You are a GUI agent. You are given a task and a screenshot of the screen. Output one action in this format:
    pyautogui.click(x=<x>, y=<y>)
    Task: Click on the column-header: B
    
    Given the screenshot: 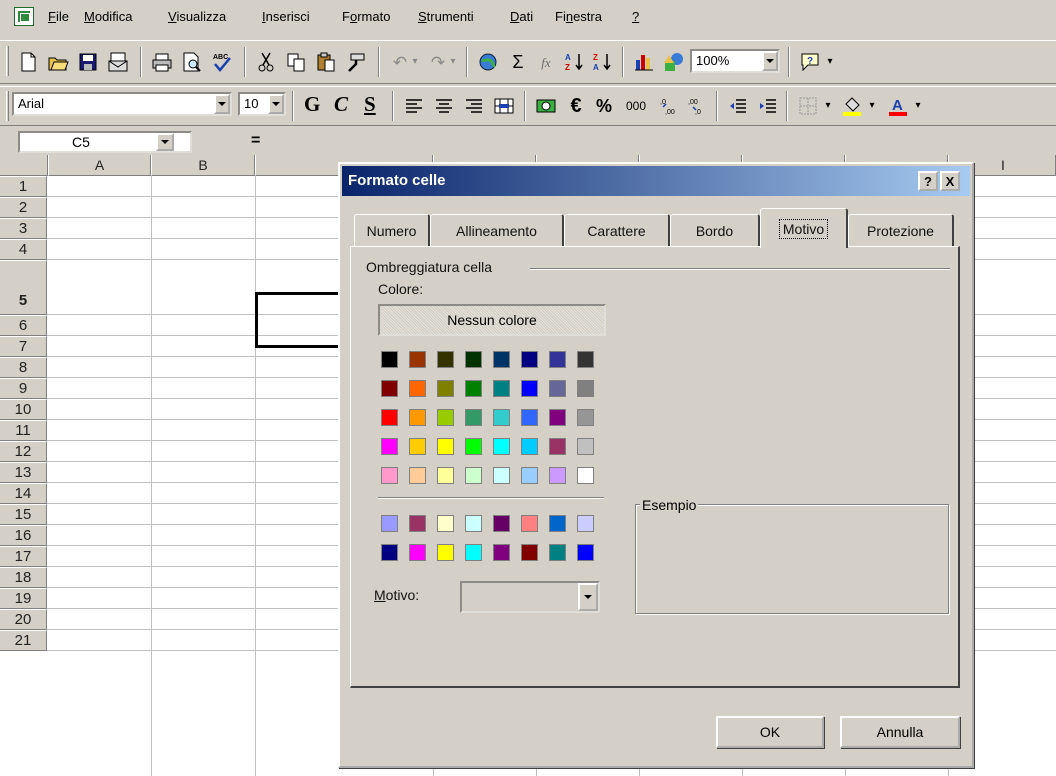 What is the action you would take?
    pyautogui.click(x=203, y=165)
    